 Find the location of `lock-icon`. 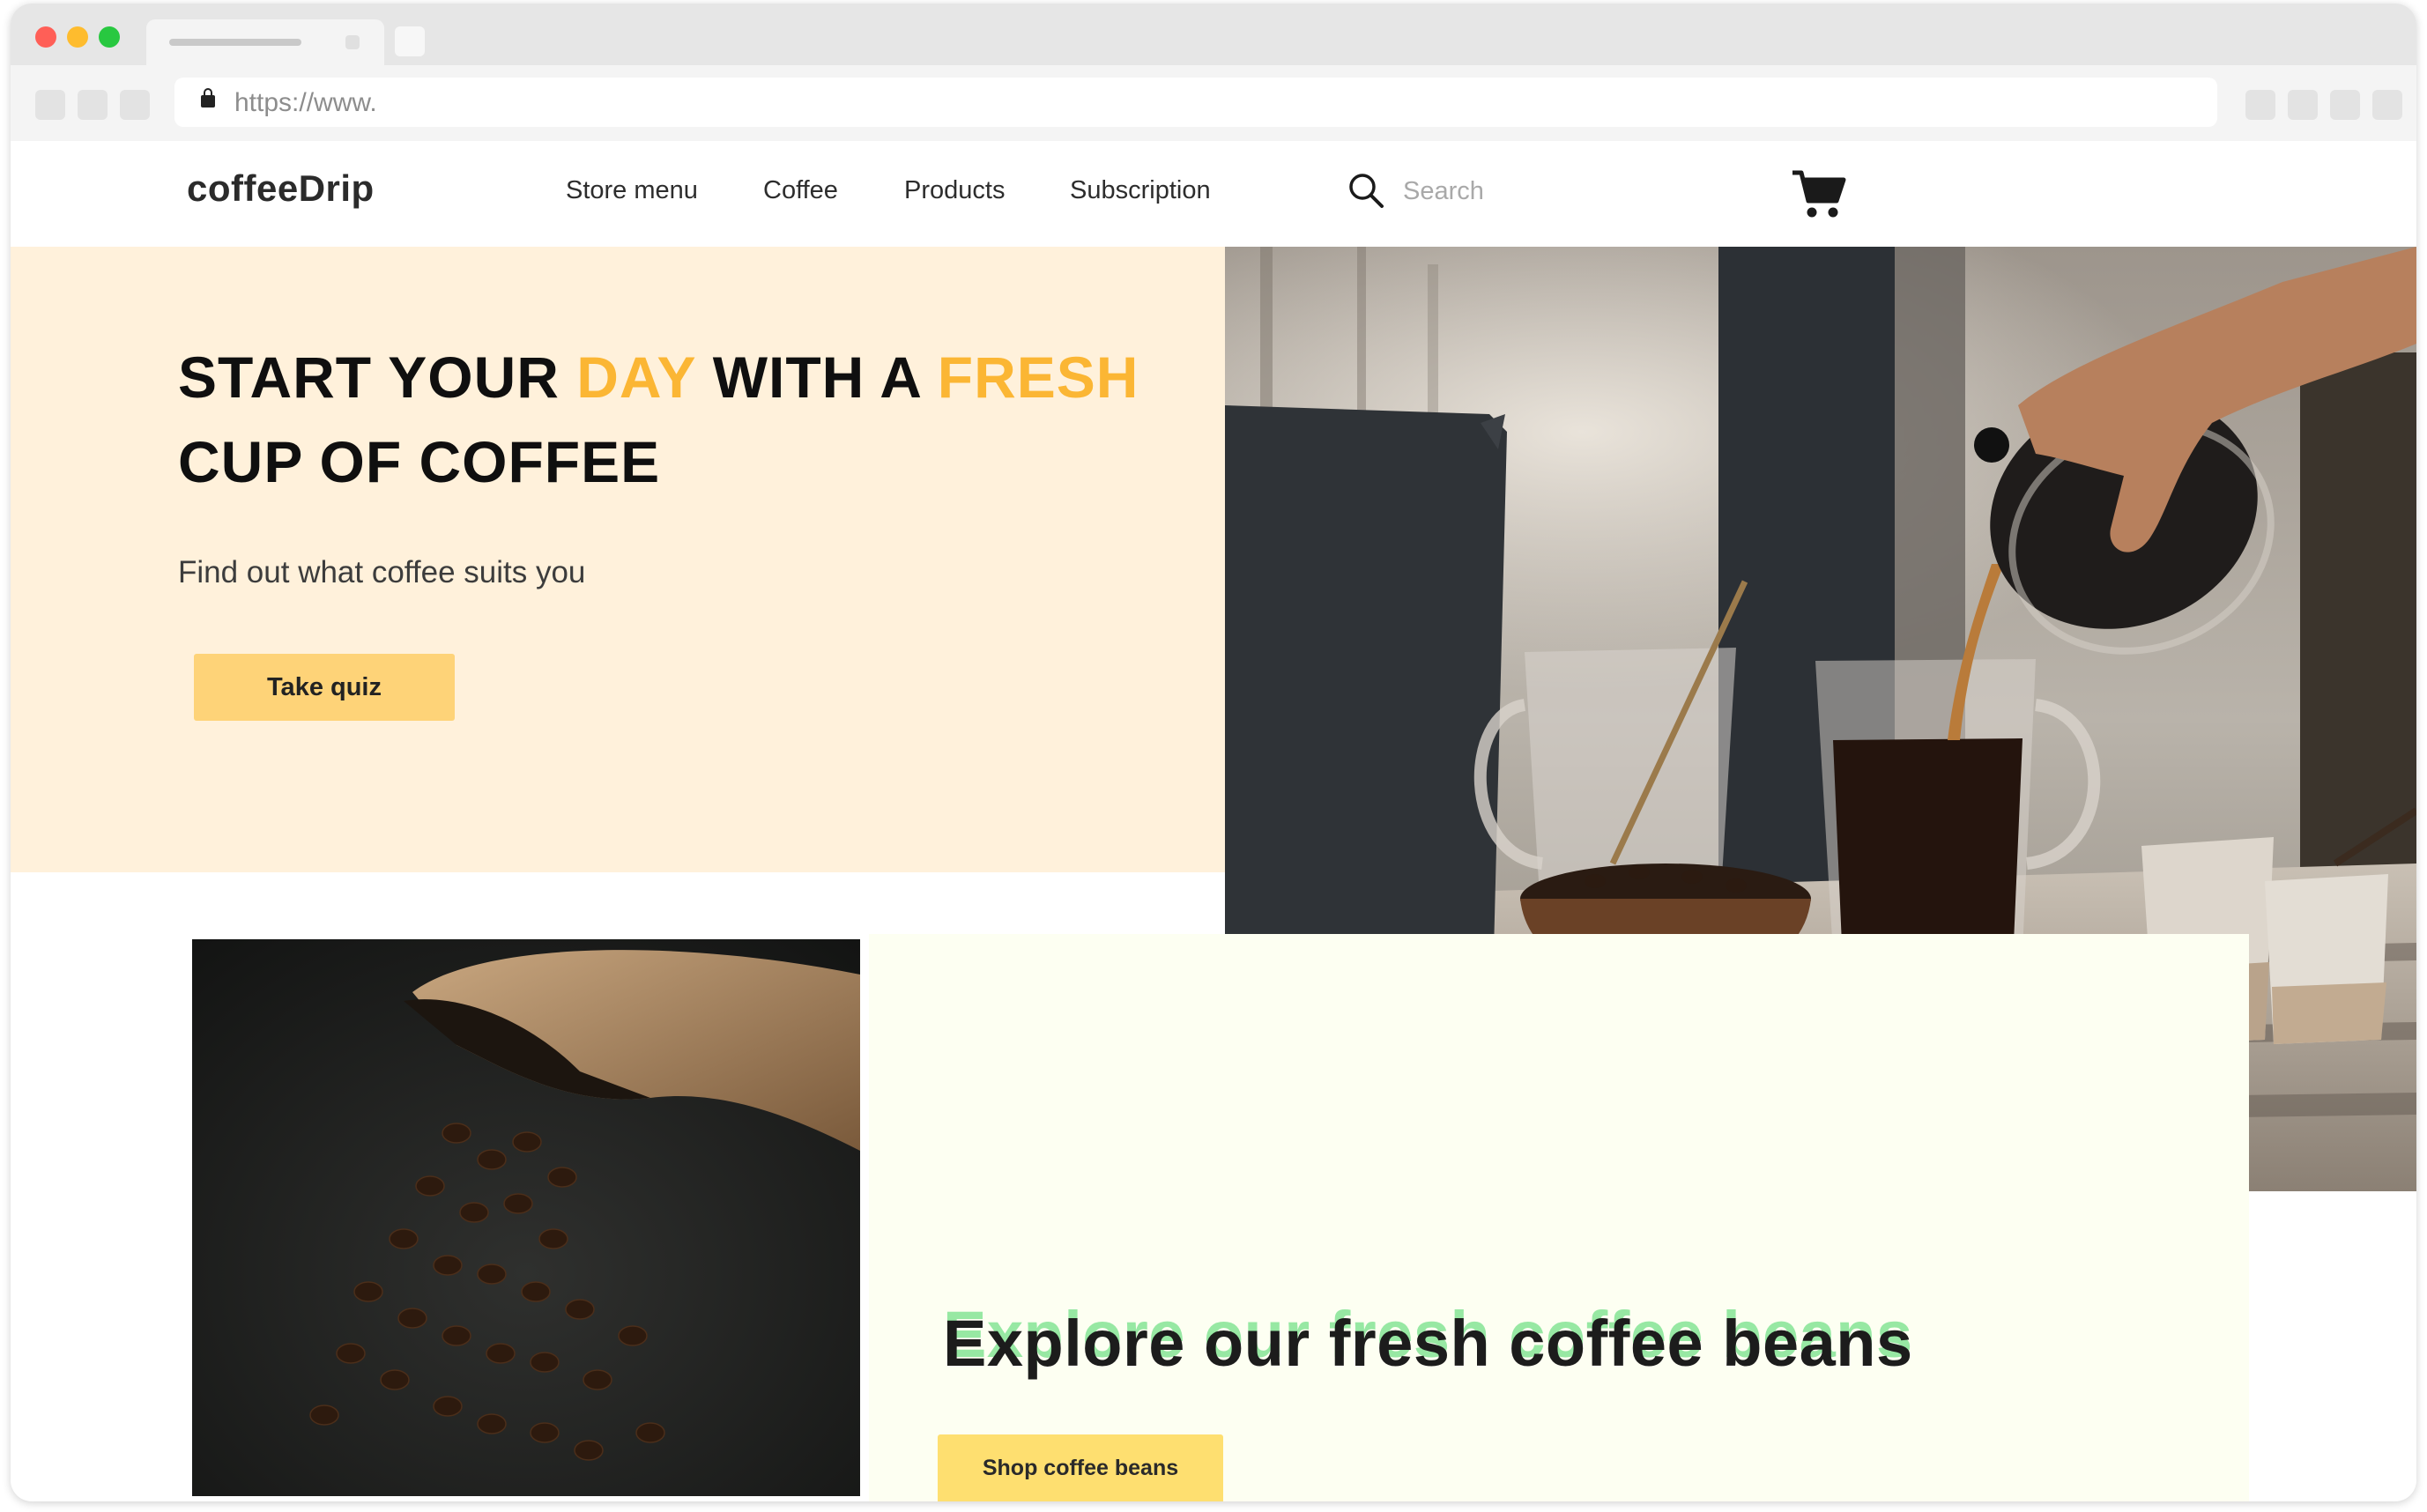

lock-icon is located at coordinates (208, 97).